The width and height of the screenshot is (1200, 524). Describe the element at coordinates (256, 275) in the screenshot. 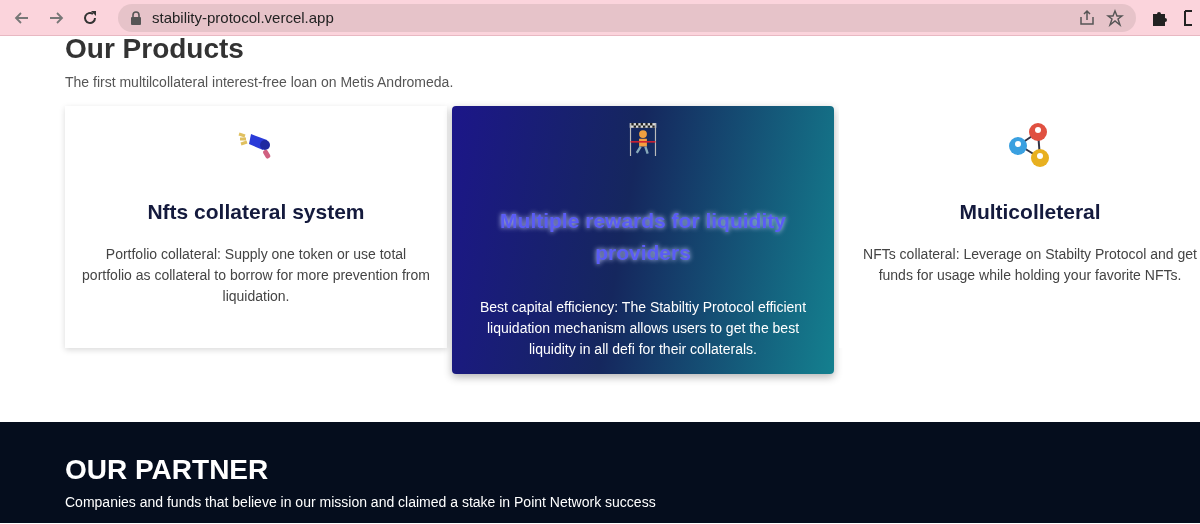

I see `card-text: Portfolio collateral: Supply one token or use total portfolio as collateral to borrow for more prevention from liquidation.` at that location.